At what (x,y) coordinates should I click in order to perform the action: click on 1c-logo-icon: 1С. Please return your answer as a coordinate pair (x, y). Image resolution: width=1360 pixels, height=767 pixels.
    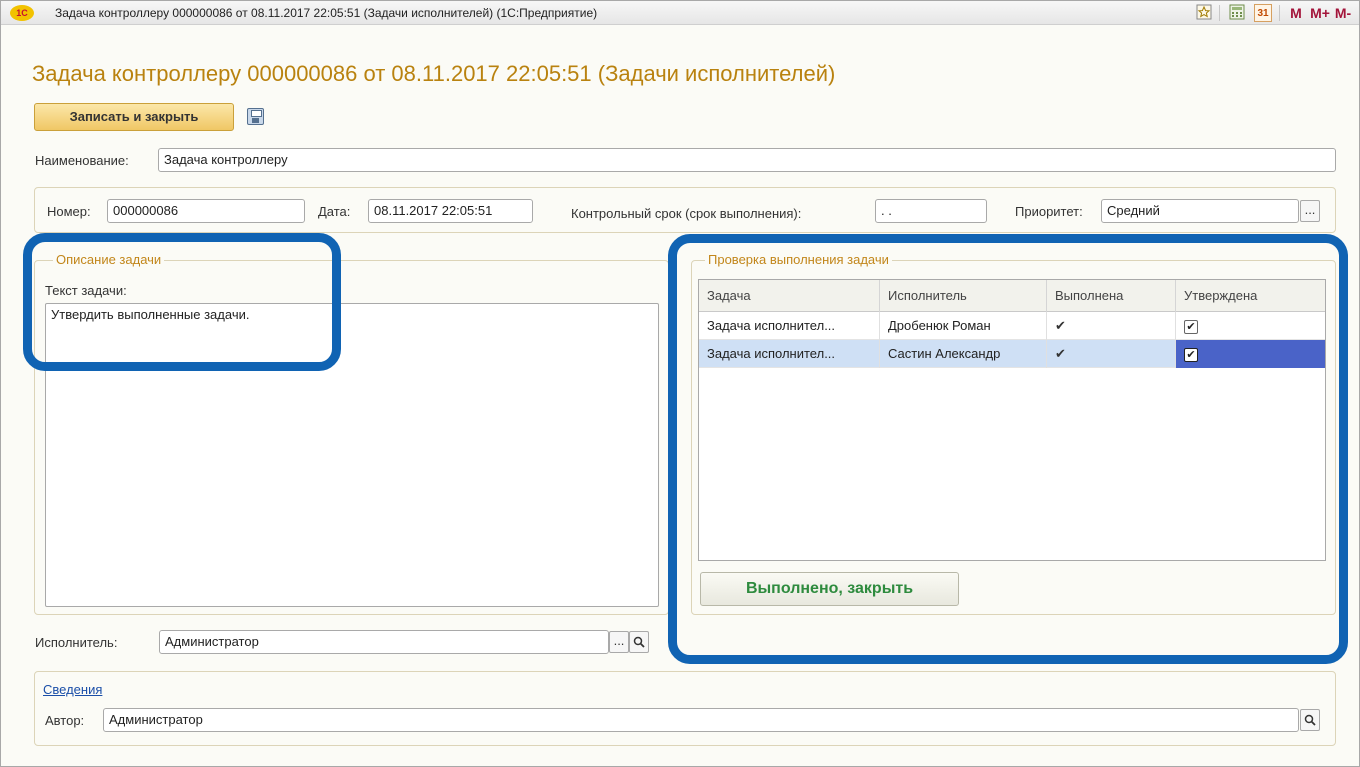
    Looking at the image, I should click on (22, 13).